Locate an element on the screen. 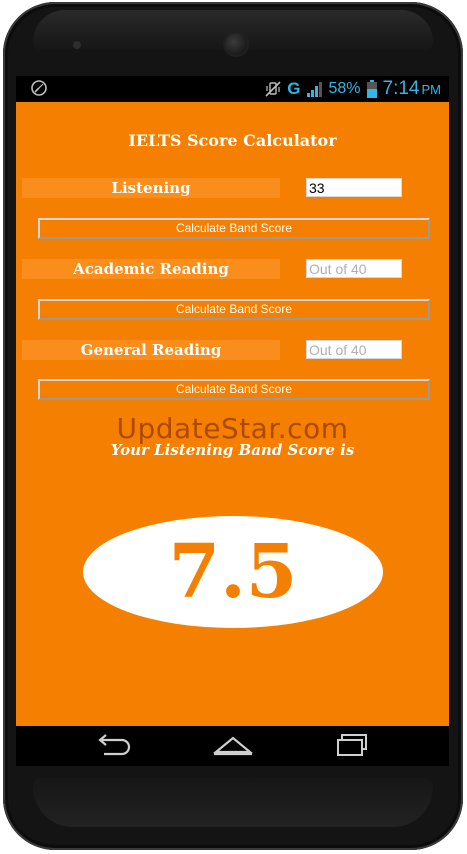 The width and height of the screenshot is (467, 854). network-type: G is located at coordinates (294, 88).